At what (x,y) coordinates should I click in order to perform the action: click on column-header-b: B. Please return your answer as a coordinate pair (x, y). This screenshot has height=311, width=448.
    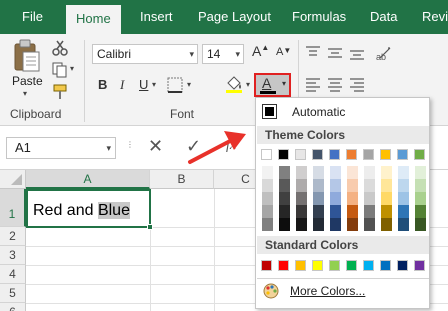
    Looking at the image, I should click on (182, 179).